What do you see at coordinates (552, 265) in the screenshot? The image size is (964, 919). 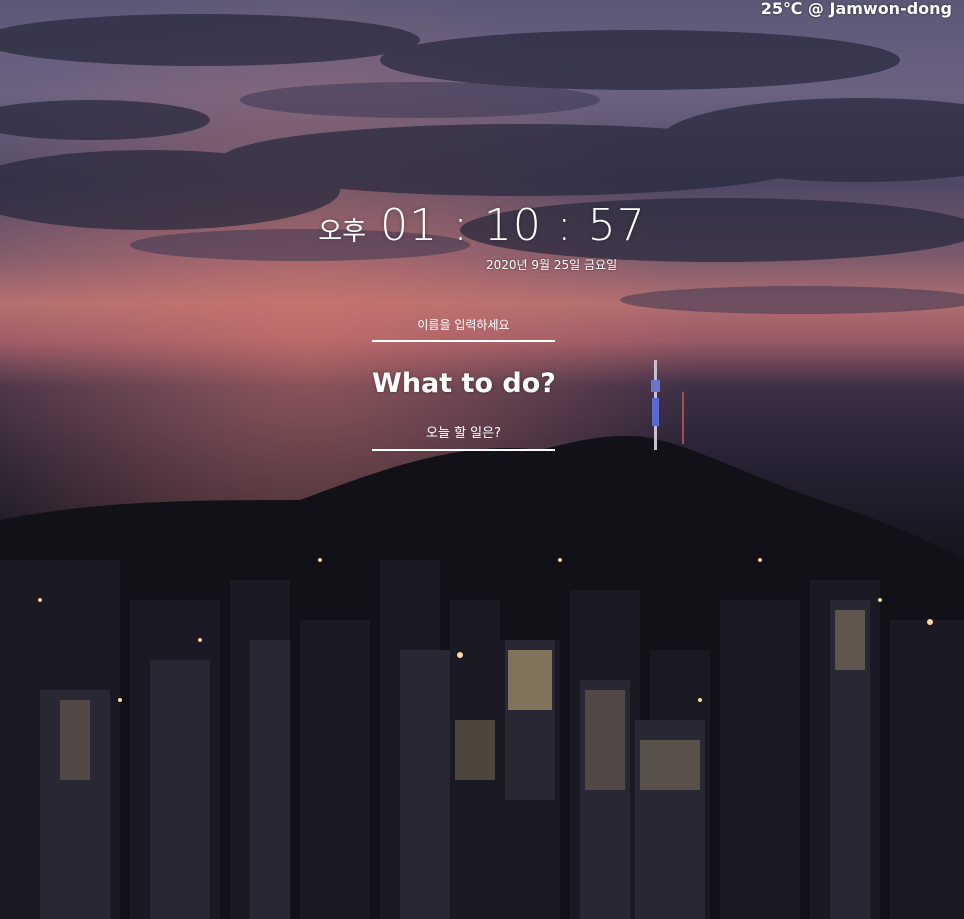 I see `date-text: 2020년 9월 25일 금요일` at bounding box center [552, 265].